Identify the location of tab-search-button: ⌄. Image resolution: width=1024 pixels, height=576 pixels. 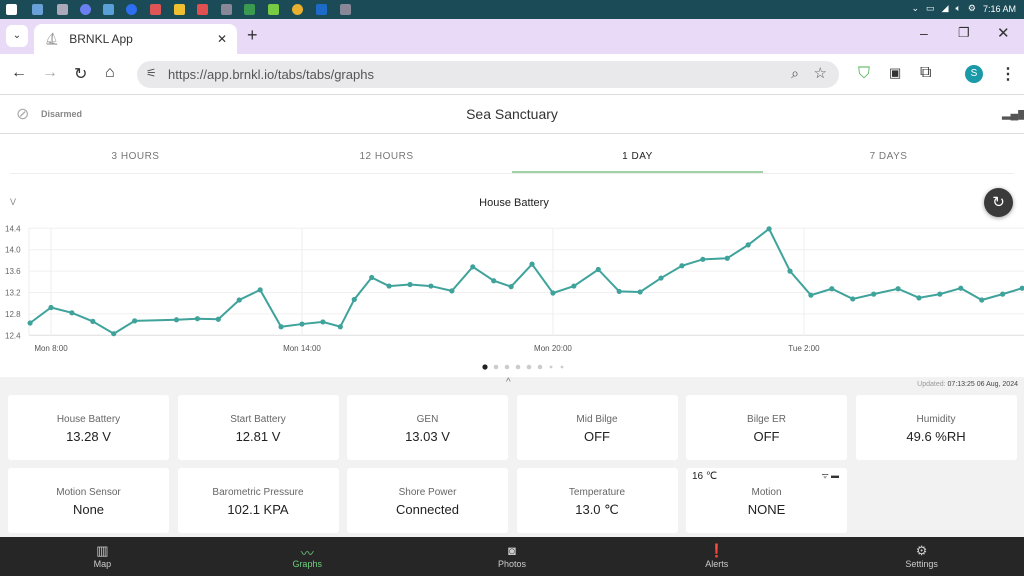
(17, 36).